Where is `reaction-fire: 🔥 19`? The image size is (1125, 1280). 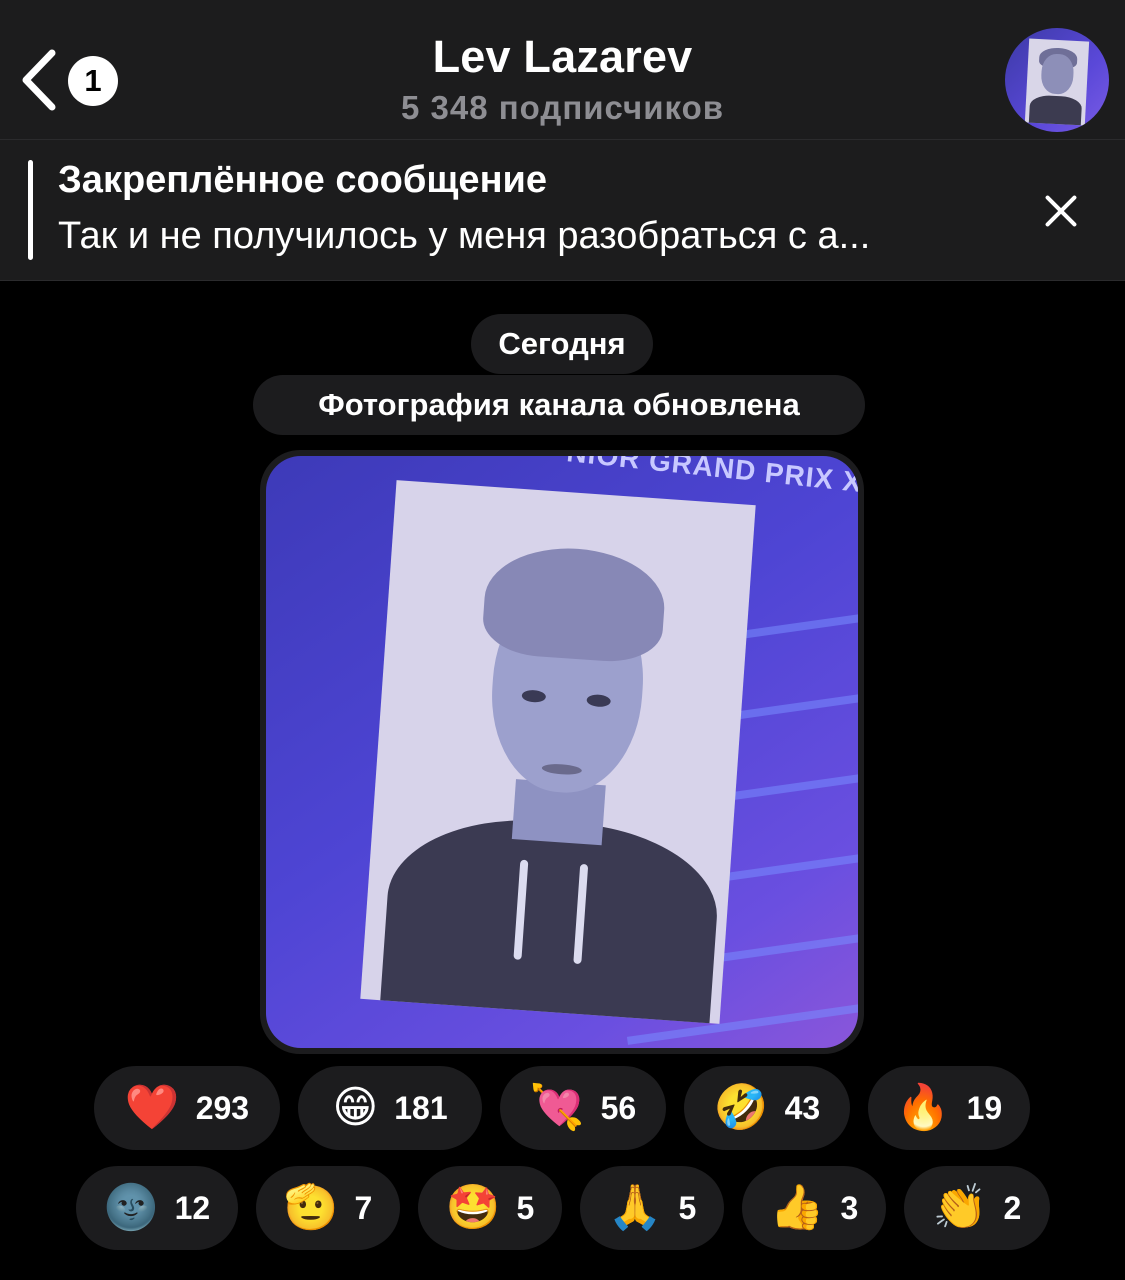
reaction-fire: 🔥 19 is located at coordinates (949, 1108).